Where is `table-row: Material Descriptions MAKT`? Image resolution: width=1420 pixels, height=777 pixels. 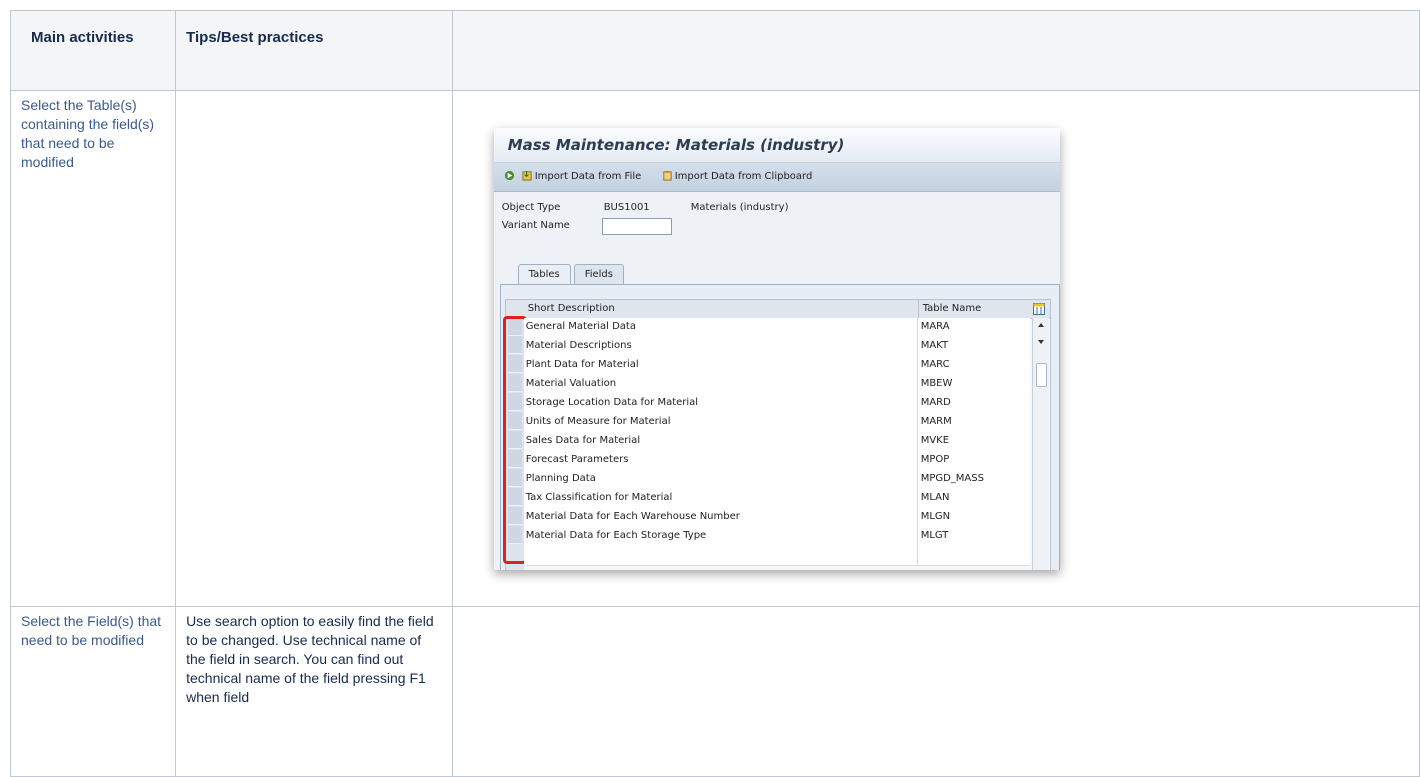 table-row: Material Descriptions MAKT is located at coordinates (776, 347).